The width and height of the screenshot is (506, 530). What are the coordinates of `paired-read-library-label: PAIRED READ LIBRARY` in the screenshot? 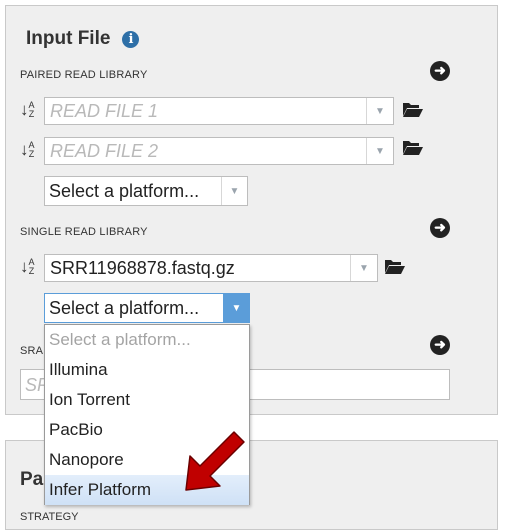 It's located at (84, 75).